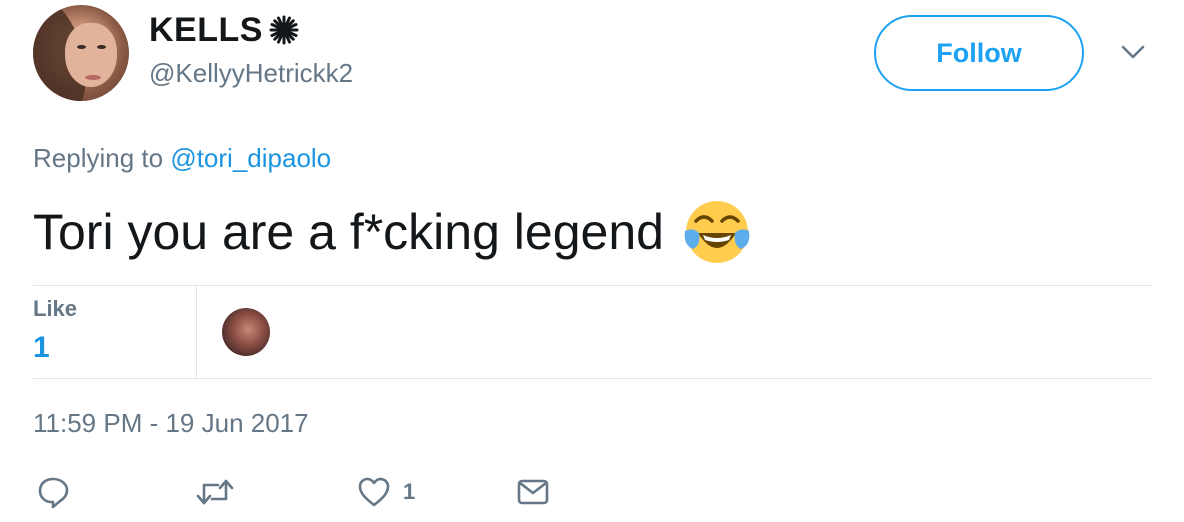  What do you see at coordinates (284, 30) in the screenshot?
I see `sunburst-icon` at bounding box center [284, 30].